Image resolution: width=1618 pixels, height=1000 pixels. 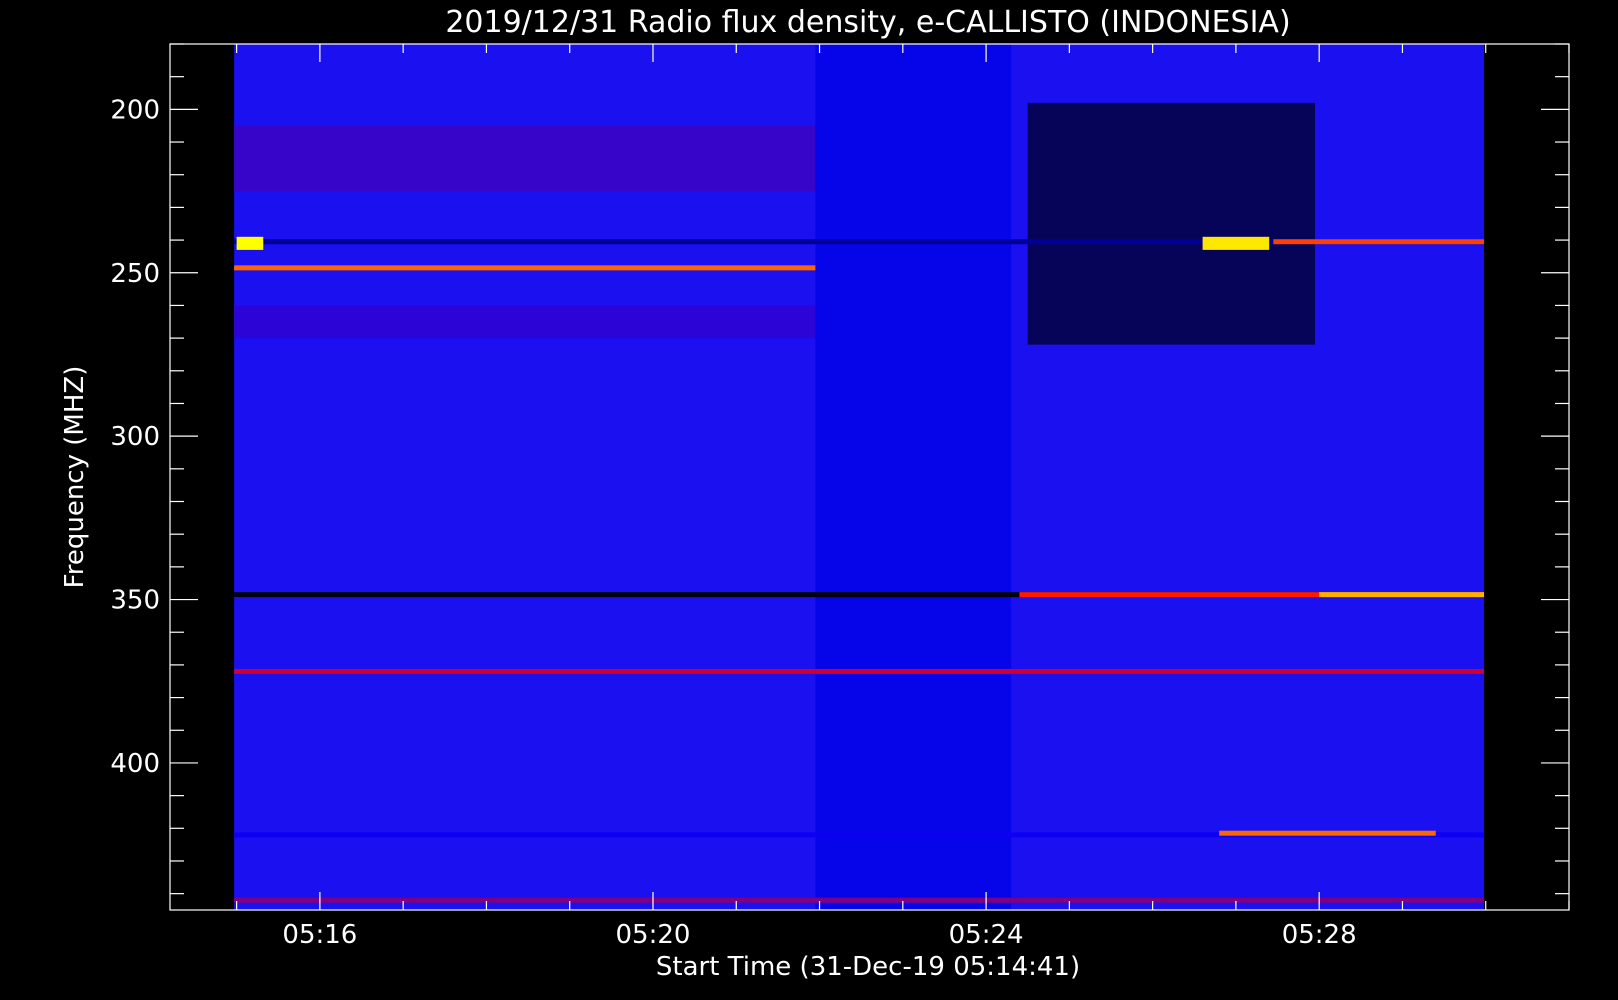 What do you see at coordinates (319, 935) in the screenshot?
I see `x-tick-label-0: 05:16` at bounding box center [319, 935].